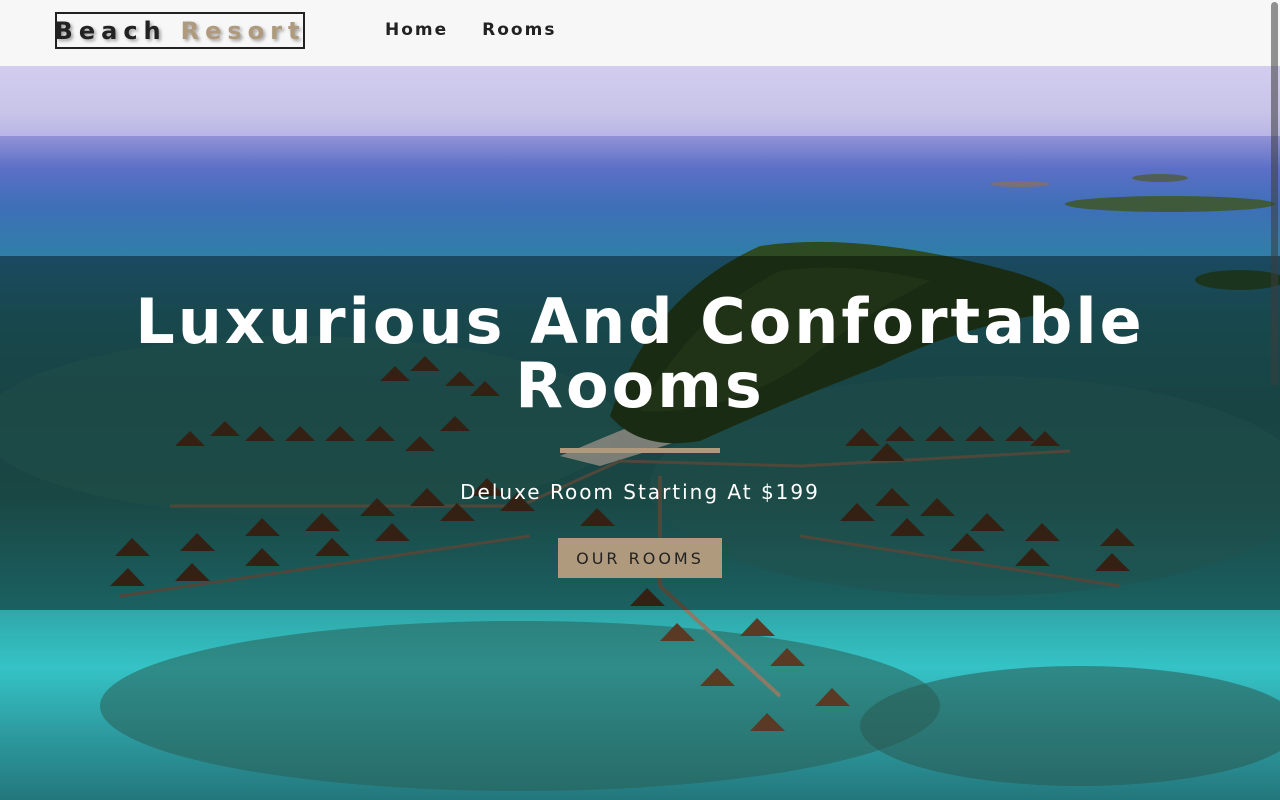  What do you see at coordinates (470, 30) in the screenshot?
I see `nav-links: Home Rooms` at bounding box center [470, 30].